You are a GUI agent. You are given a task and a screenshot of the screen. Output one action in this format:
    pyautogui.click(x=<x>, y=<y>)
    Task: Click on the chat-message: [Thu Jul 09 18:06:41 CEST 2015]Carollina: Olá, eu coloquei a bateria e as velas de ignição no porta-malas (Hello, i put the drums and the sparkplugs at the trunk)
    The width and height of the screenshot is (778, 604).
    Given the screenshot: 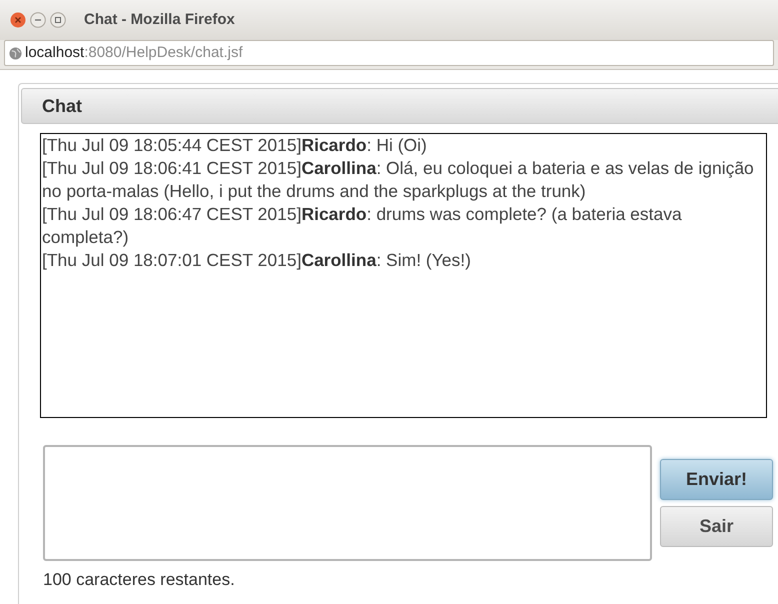 What is the action you would take?
    pyautogui.click(x=398, y=180)
    